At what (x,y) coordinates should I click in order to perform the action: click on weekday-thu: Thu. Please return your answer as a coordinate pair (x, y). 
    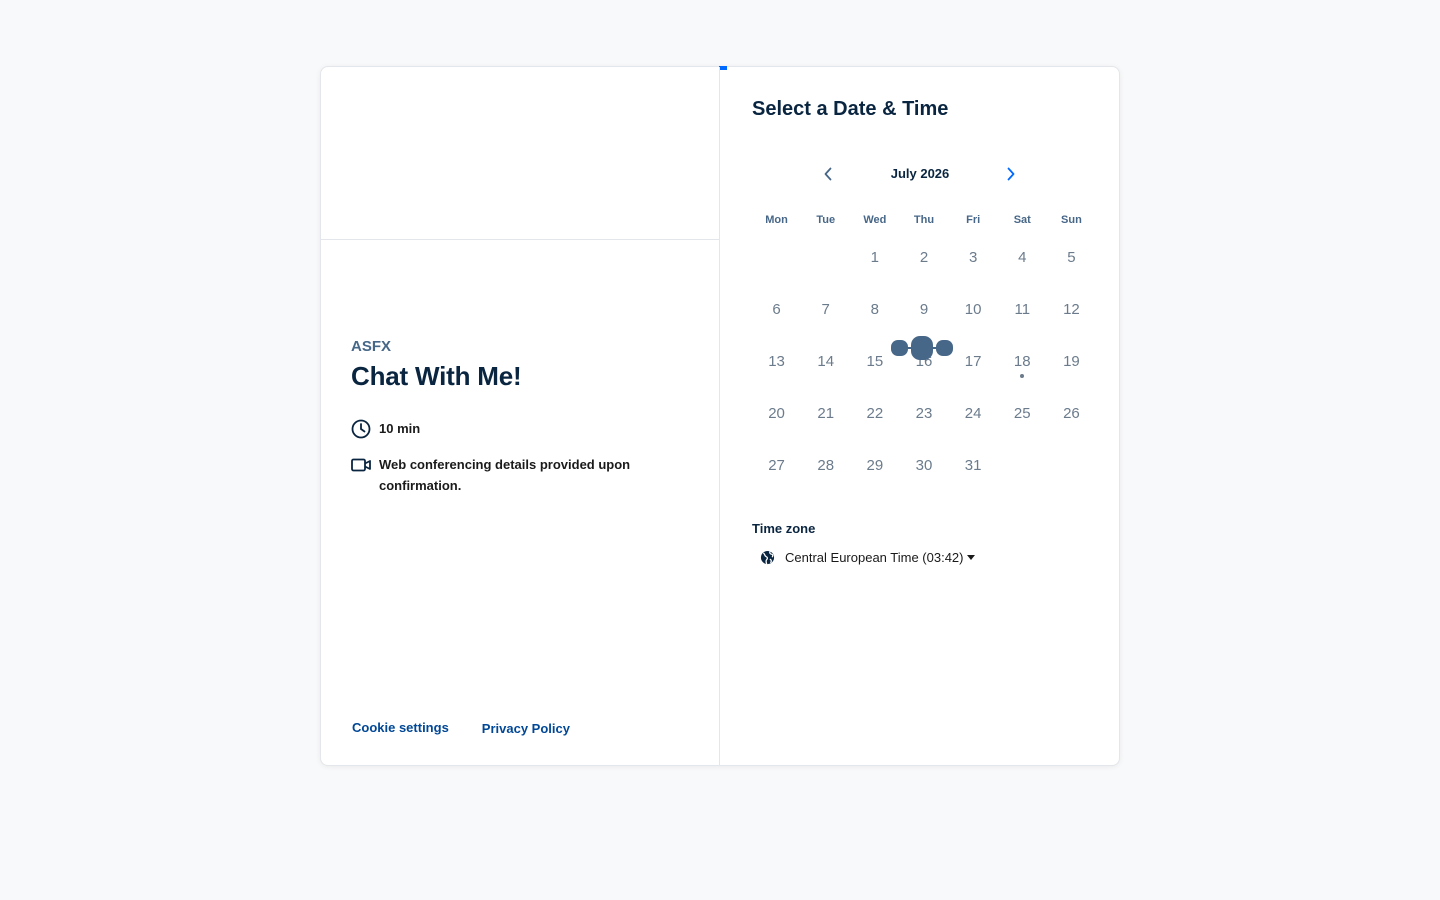
    Looking at the image, I should click on (924, 220).